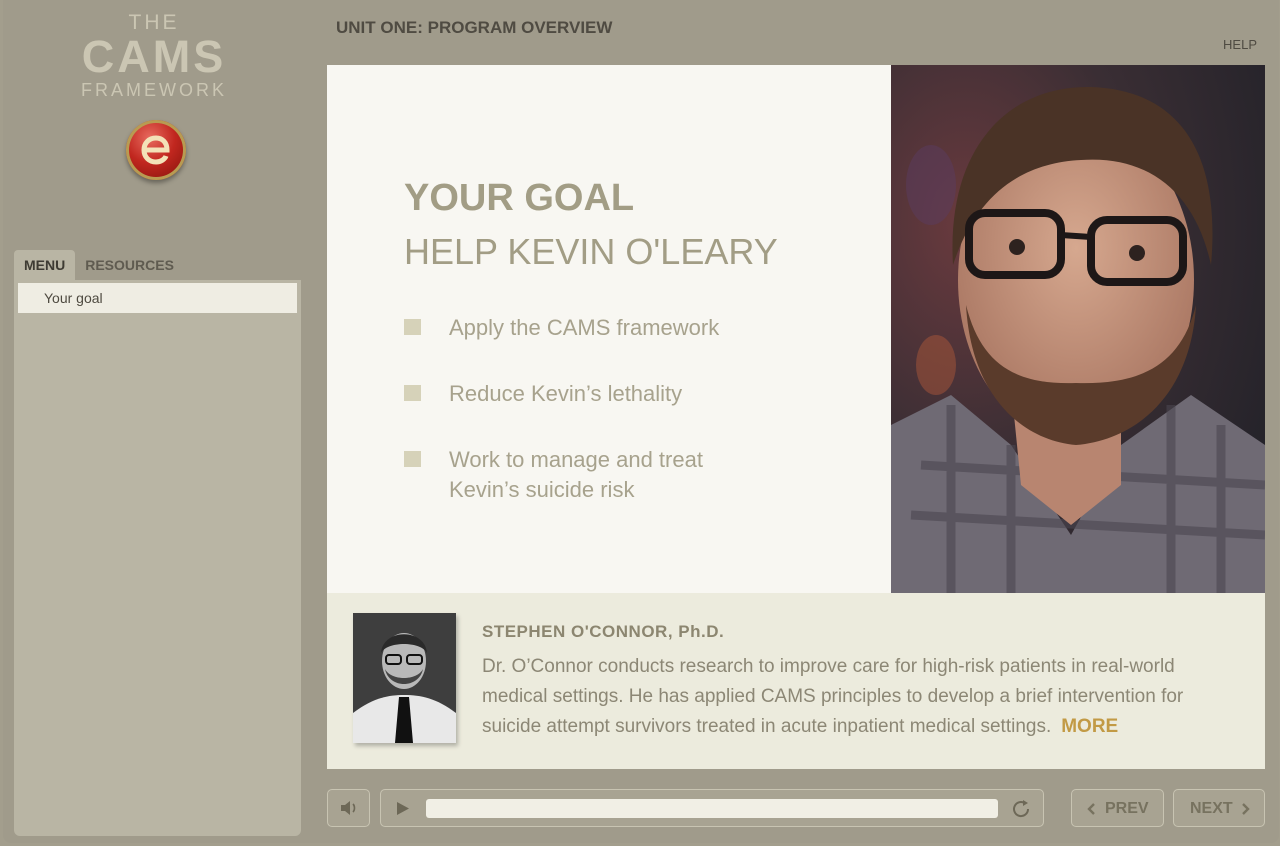  Describe the element at coordinates (1246, 809) in the screenshot. I see `chevron-right-icon` at that location.